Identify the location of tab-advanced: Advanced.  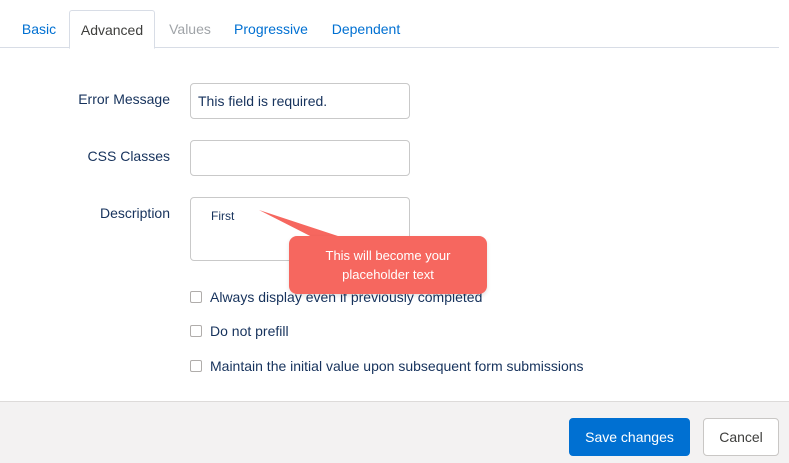
(112, 29).